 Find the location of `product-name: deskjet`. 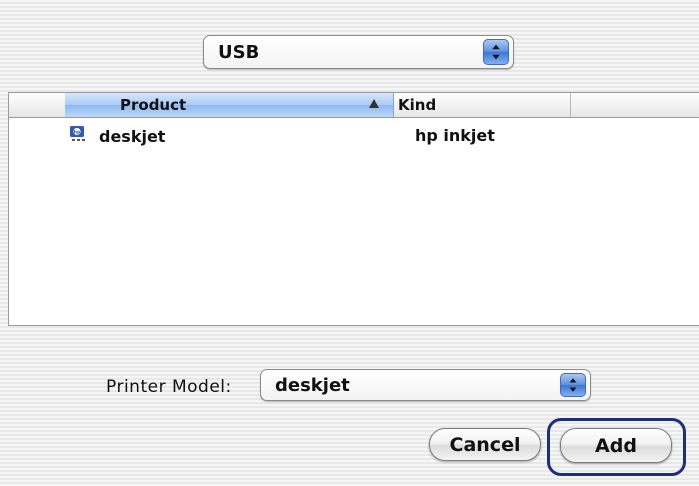

product-name: deskjet is located at coordinates (132, 136).